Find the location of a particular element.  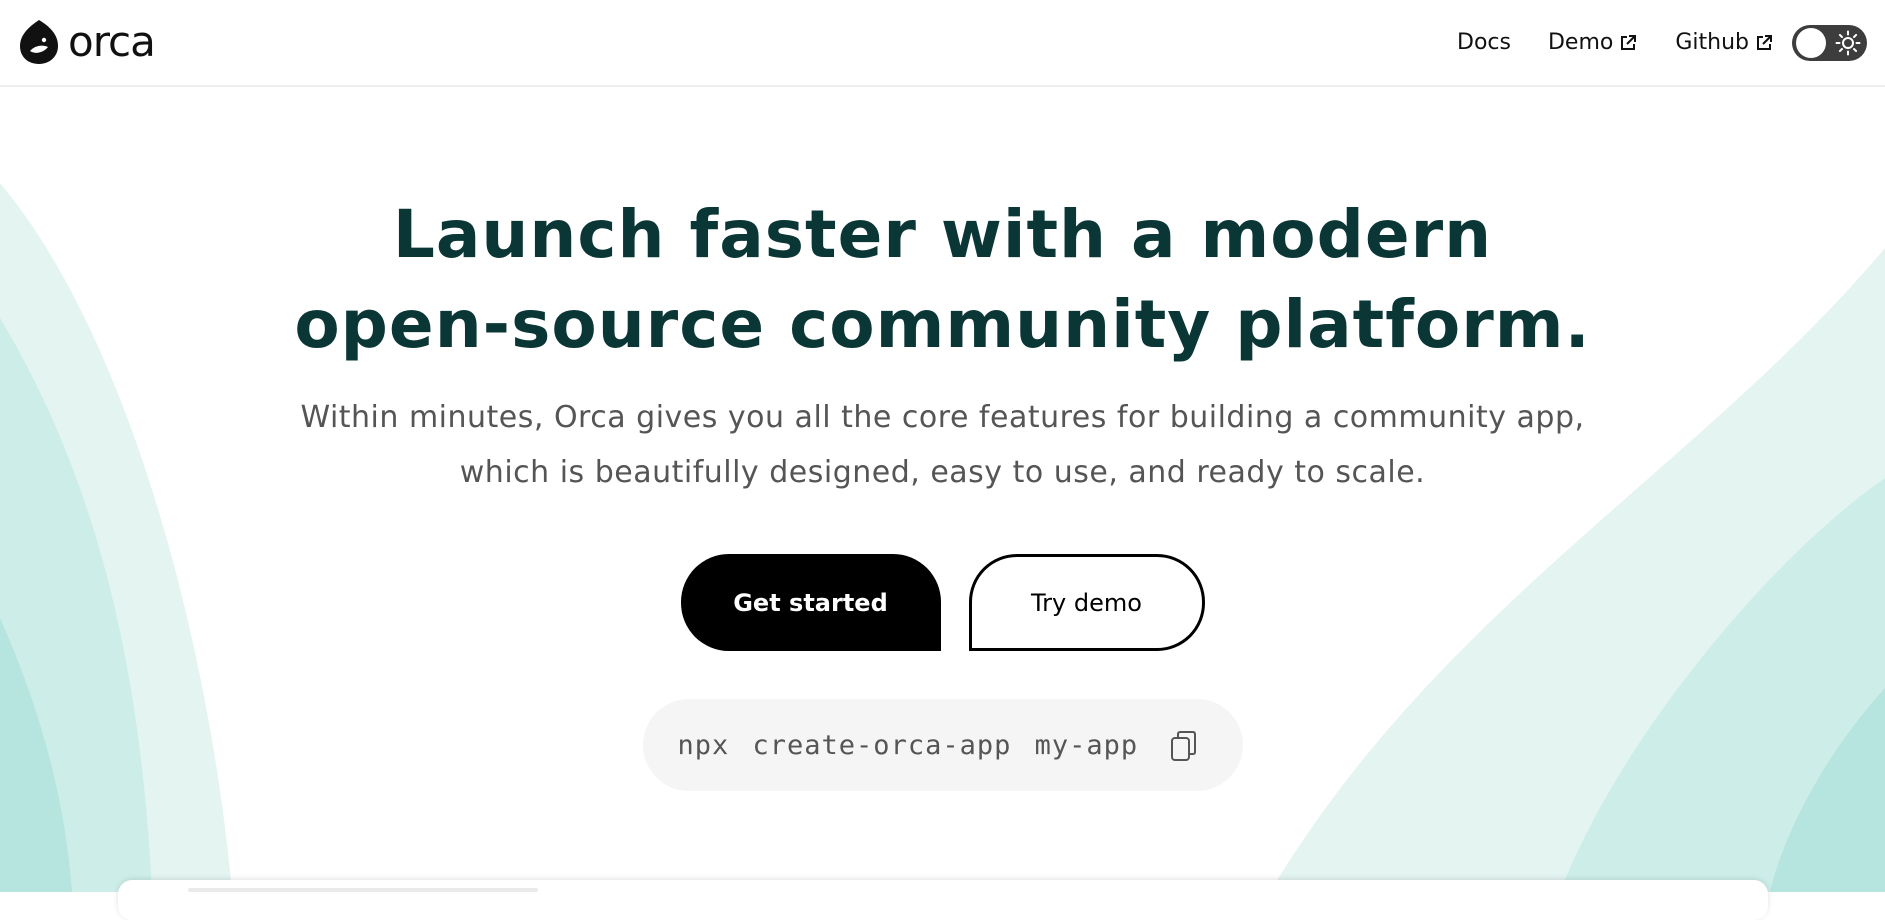

nav-link-label: Github is located at coordinates (1712, 42).